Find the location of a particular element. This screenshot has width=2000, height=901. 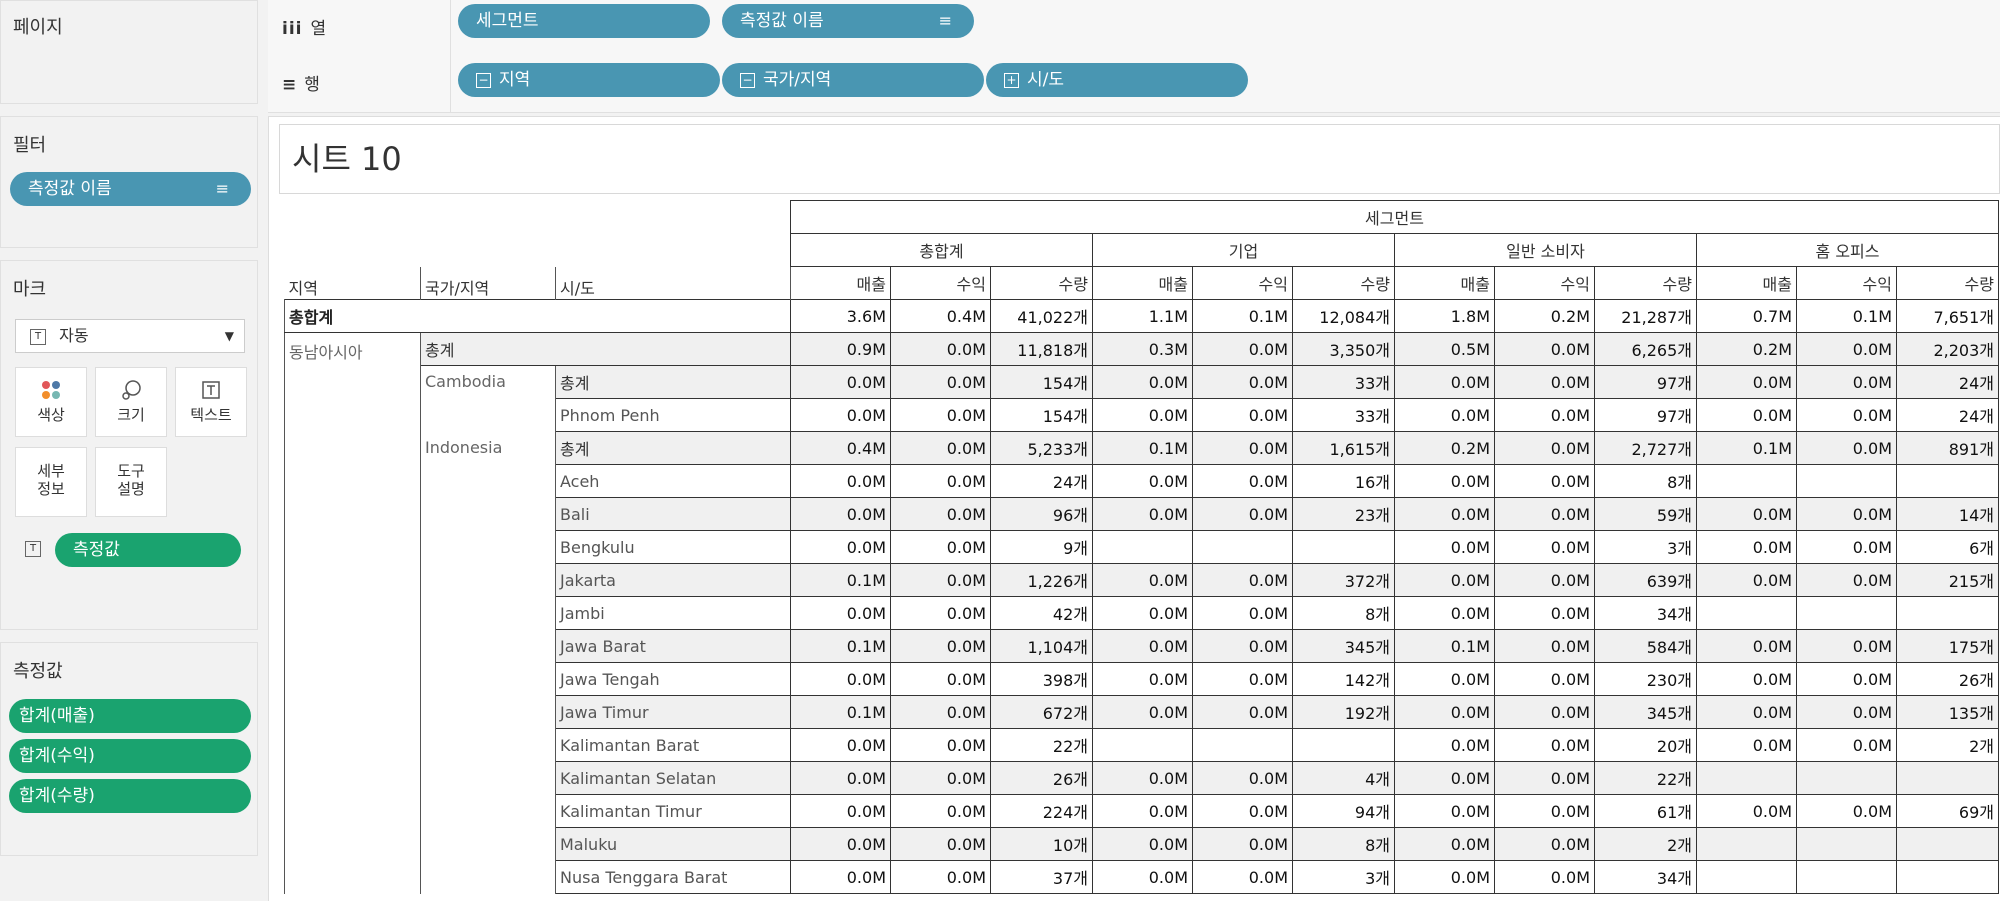

value-cell: 672개 is located at coordinates (1041, 712).